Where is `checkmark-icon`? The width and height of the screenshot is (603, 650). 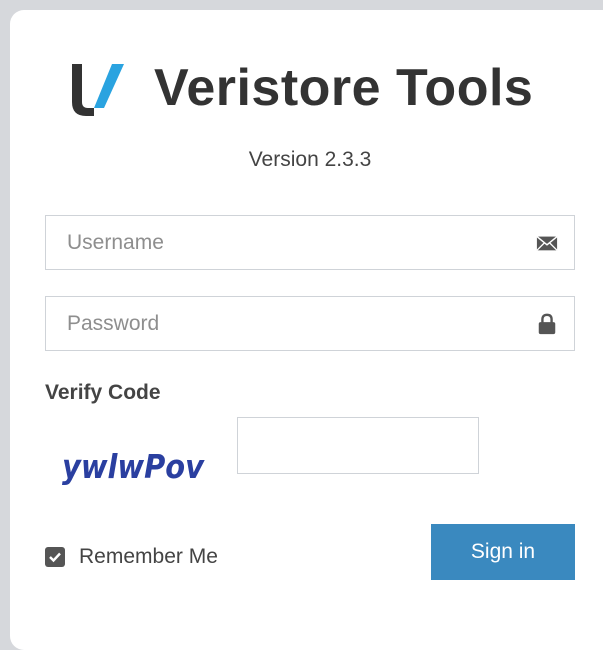
checkmark-icon is located at coordinates (55, 557).